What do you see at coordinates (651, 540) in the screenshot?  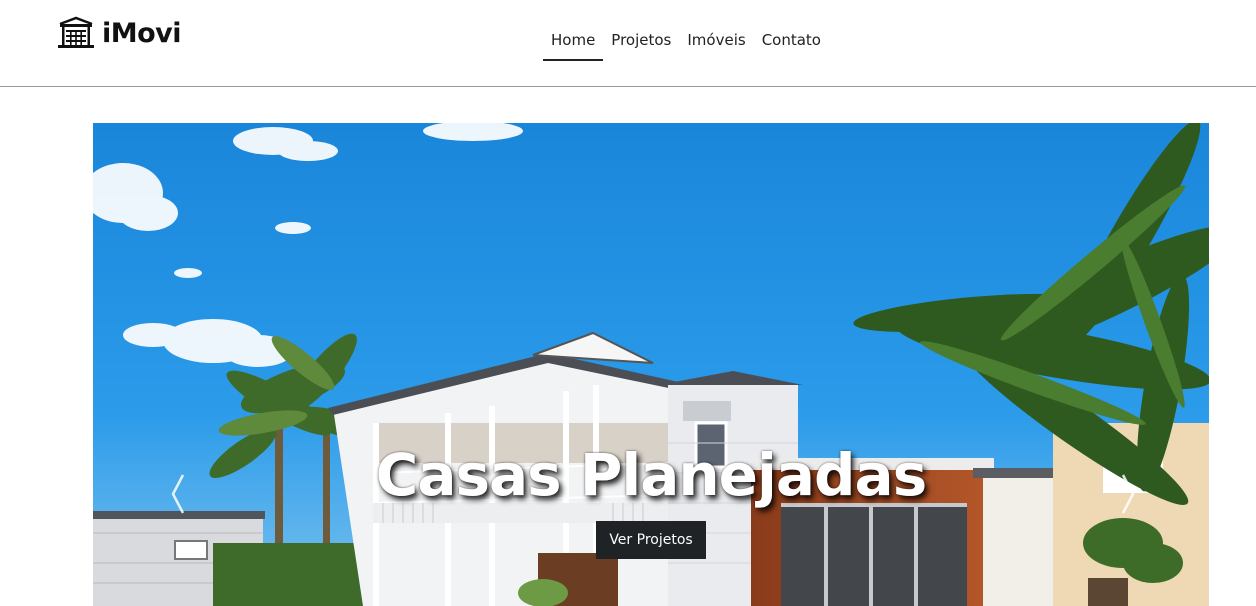 I see `ver-projetos-button: Ver Projetos` at bounding box center [651, 540].